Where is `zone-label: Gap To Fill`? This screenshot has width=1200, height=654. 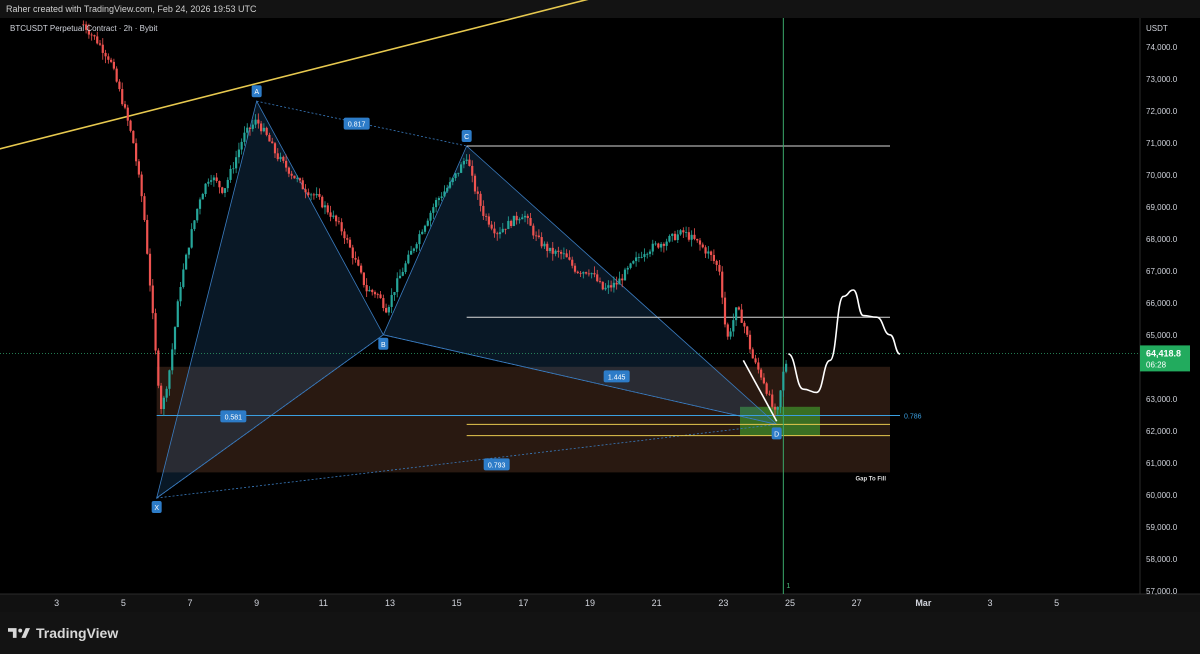
zone-label: Gap To Fill is located at coordinates (870, 479).